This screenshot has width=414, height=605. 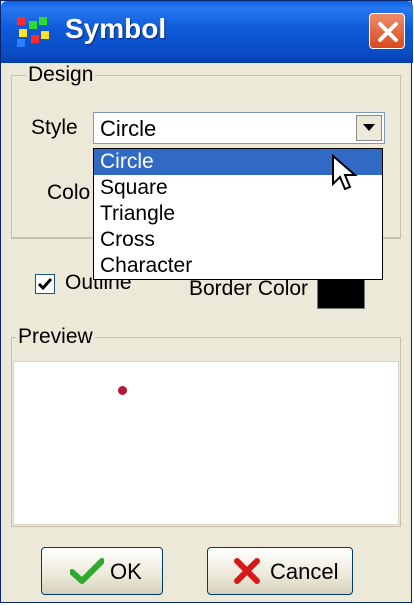 I want to click on close-icon, so click(x=388, y=32).